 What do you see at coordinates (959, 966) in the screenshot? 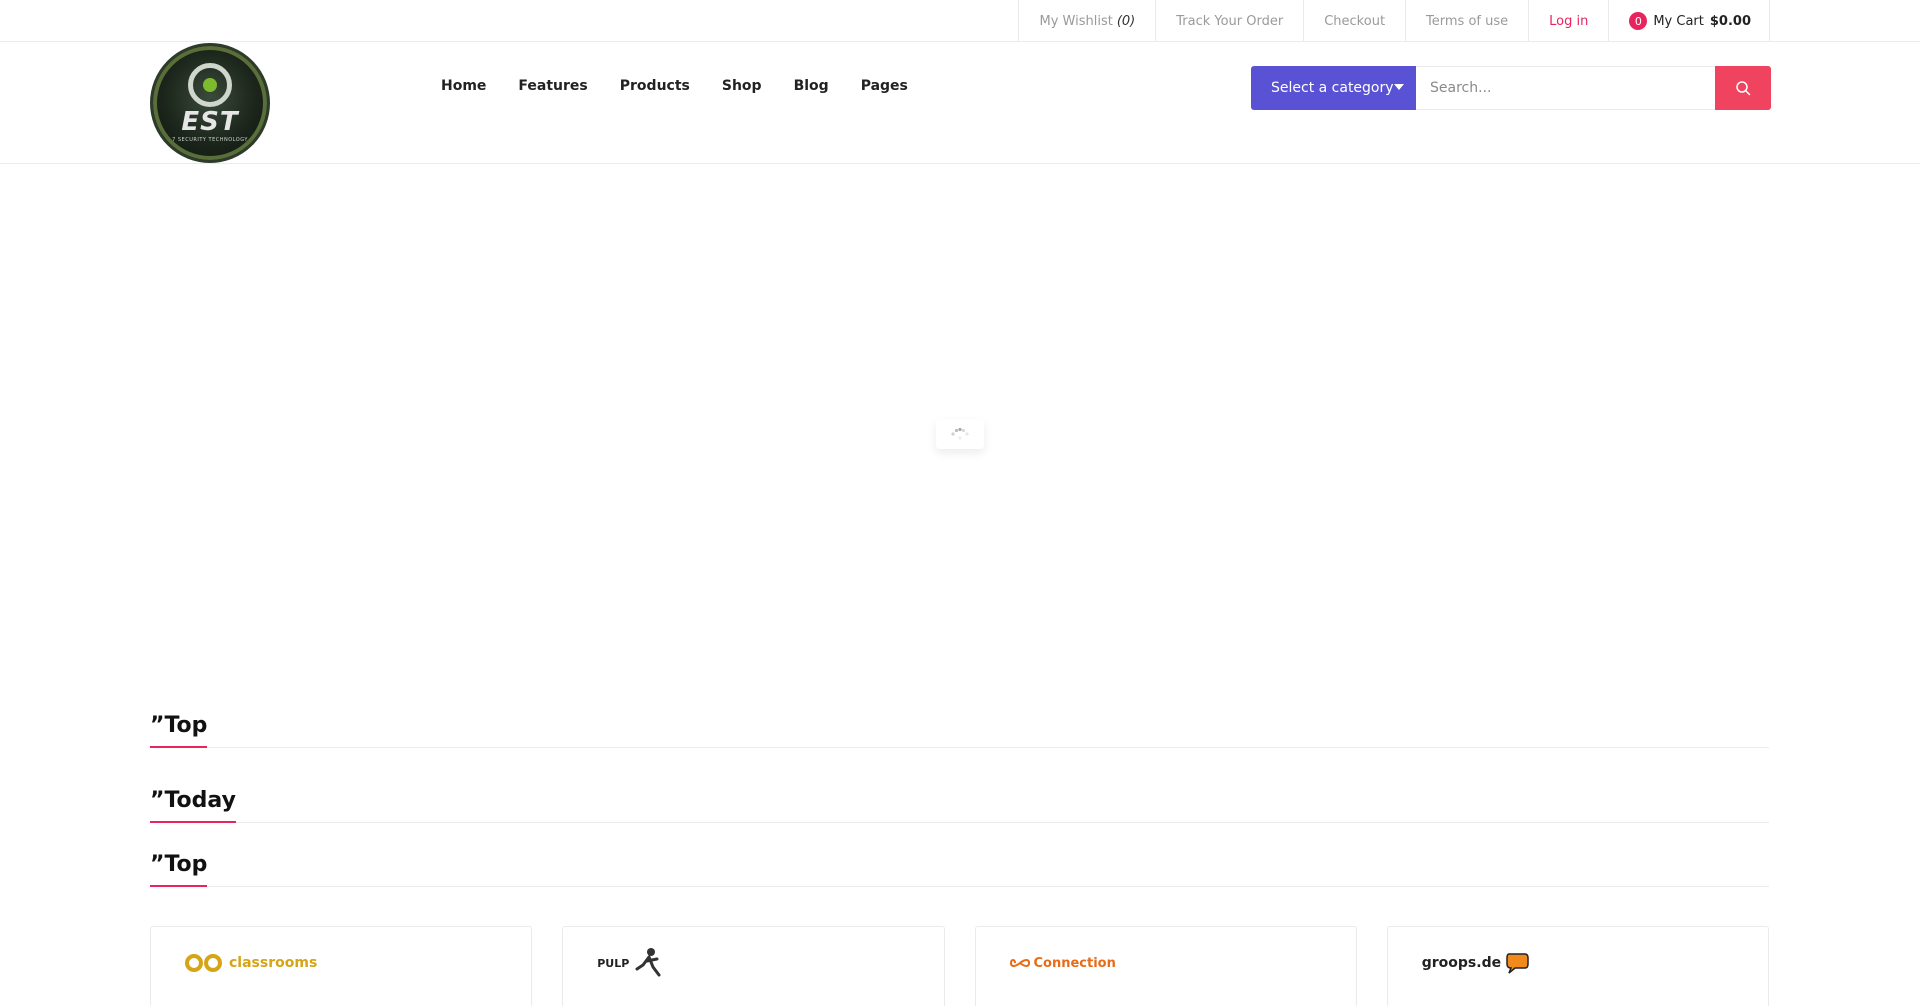
I see `brand-list: classrooms PULP Connection groops.de` at bounding box center [959, 966].